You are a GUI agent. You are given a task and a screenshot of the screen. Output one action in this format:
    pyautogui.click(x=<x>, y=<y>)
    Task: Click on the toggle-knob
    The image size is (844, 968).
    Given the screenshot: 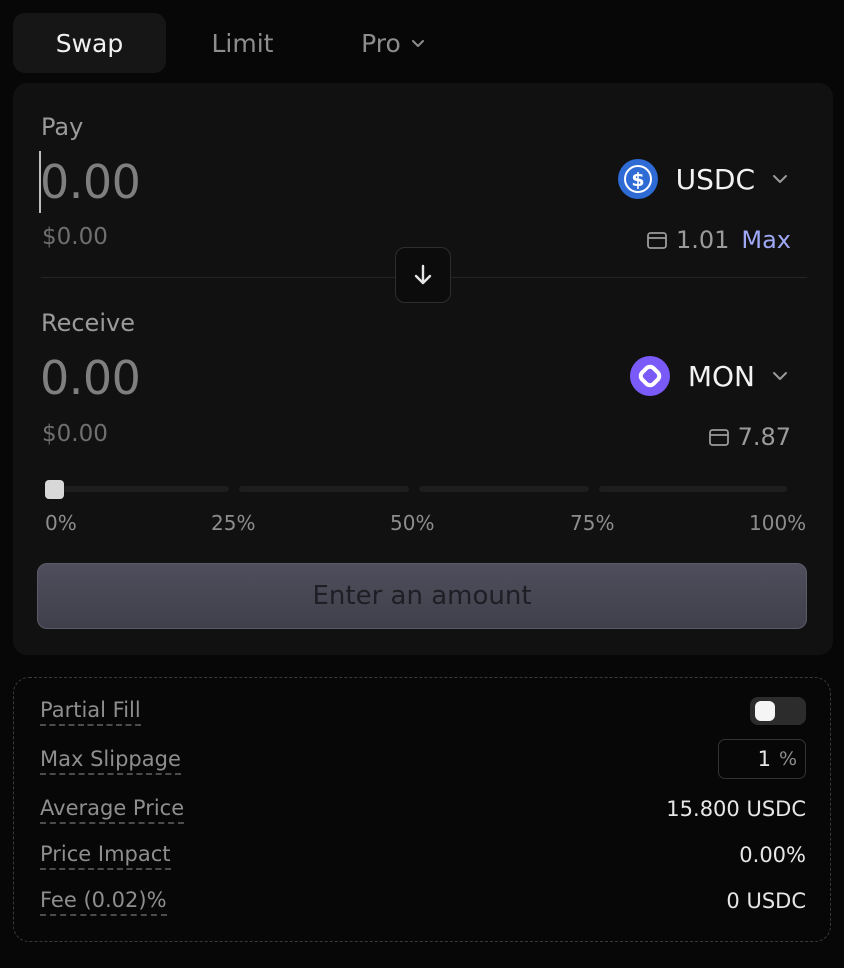 What is the action you would take?
    pyautogui.click(x=765, y=711)
    